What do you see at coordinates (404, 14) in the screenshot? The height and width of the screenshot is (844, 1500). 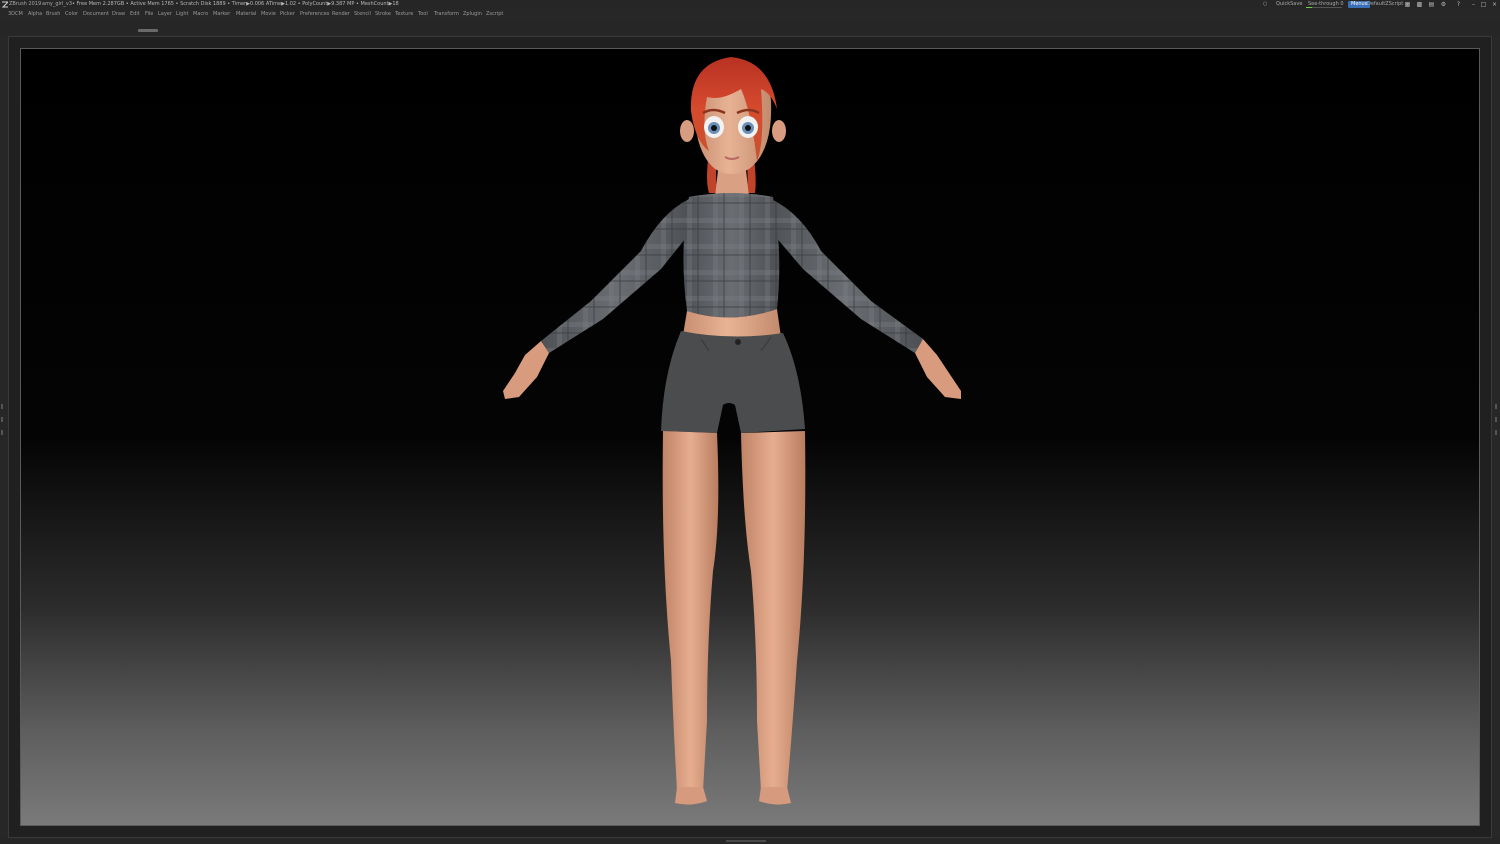 I see `menu-texture: Texture` at bounding box center [404, 14].